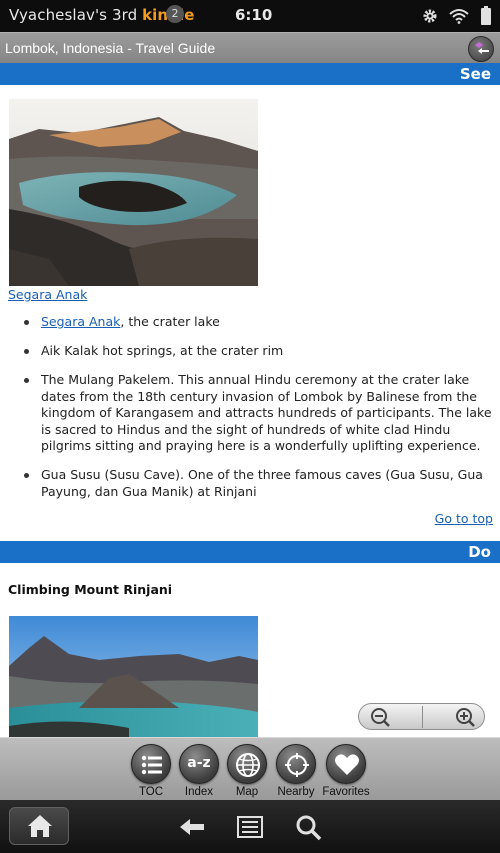 The image size is (500, 853). I want to click on nearby-button, so click(296, 764).